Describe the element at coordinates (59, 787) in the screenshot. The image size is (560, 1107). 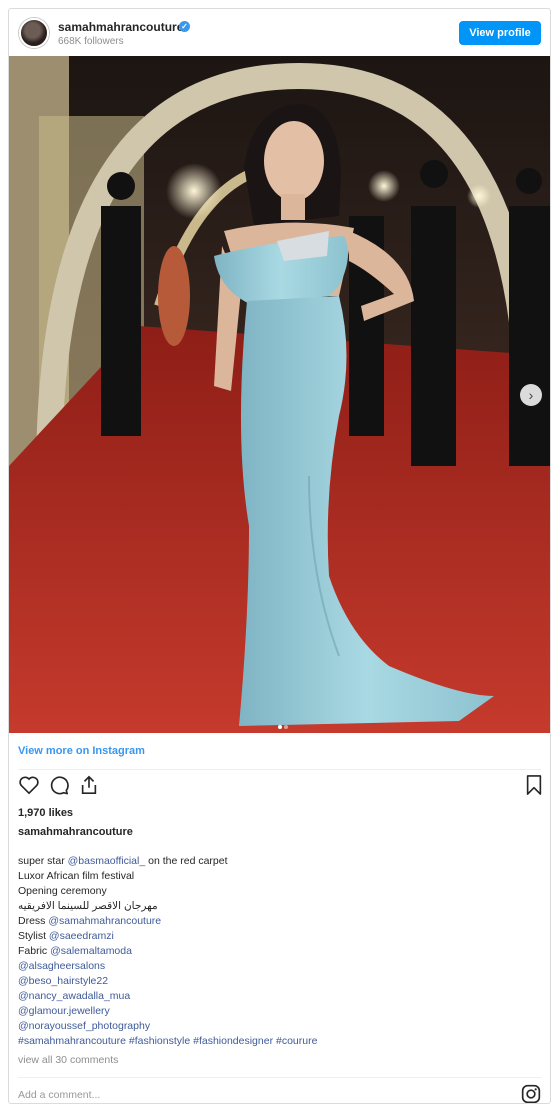
I see `comment-icon` at that location.